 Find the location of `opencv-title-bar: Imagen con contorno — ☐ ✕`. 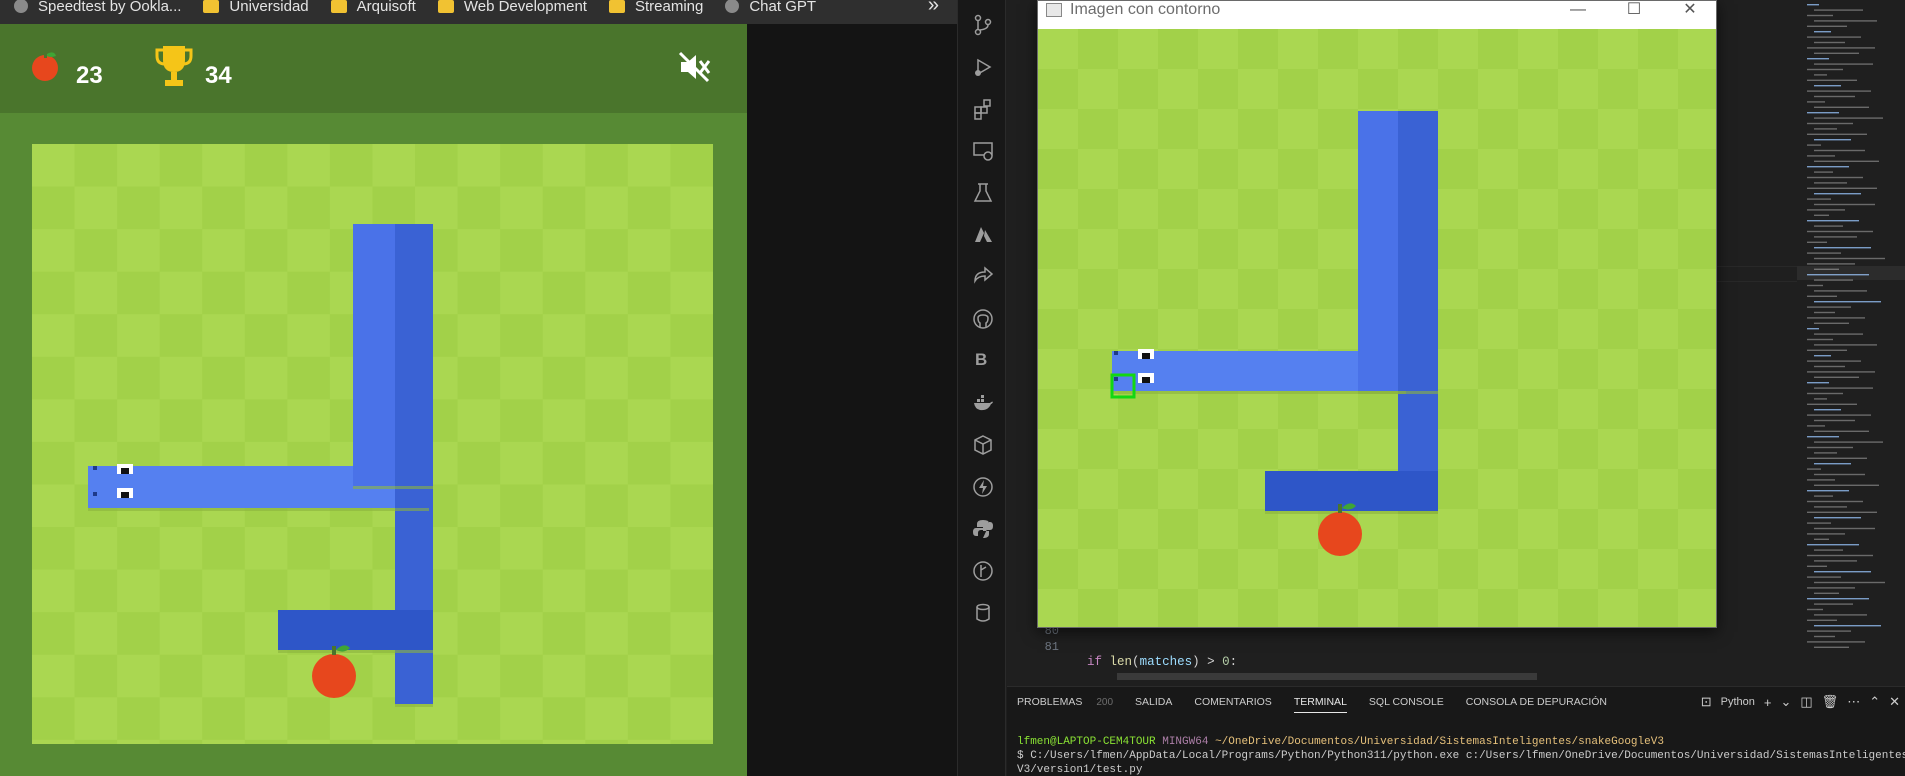

opencv-title-bar: Imagen con contorno — ☐ ✕ is located at coordinates (1377, 15).